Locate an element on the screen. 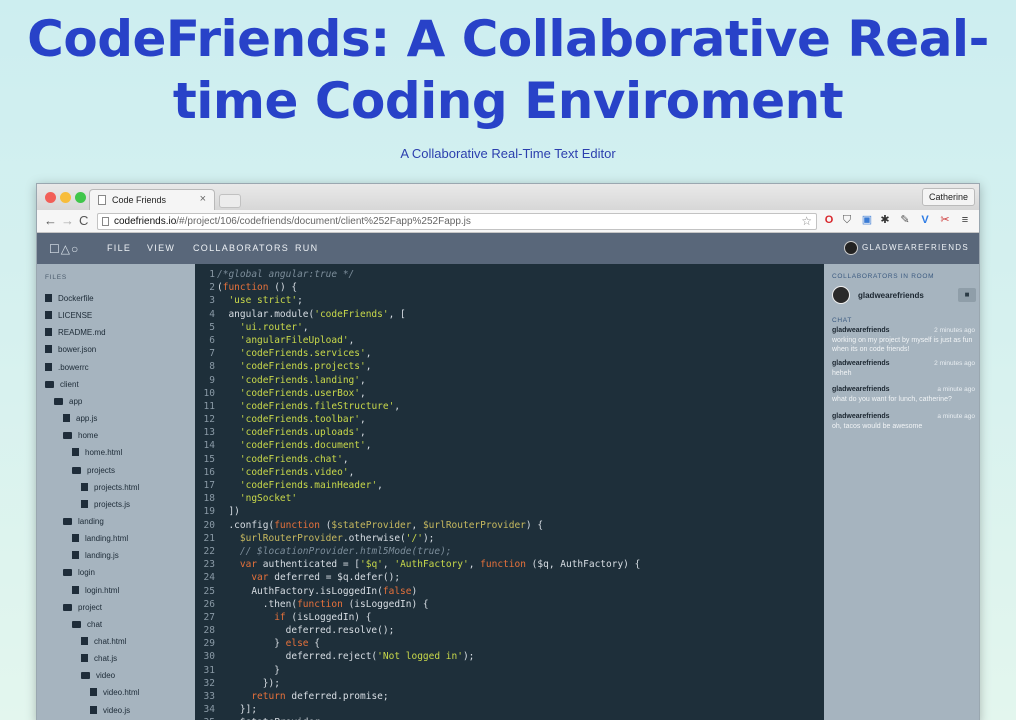  lock-extension-icon: ▣ is located at coordinates (867, 220).